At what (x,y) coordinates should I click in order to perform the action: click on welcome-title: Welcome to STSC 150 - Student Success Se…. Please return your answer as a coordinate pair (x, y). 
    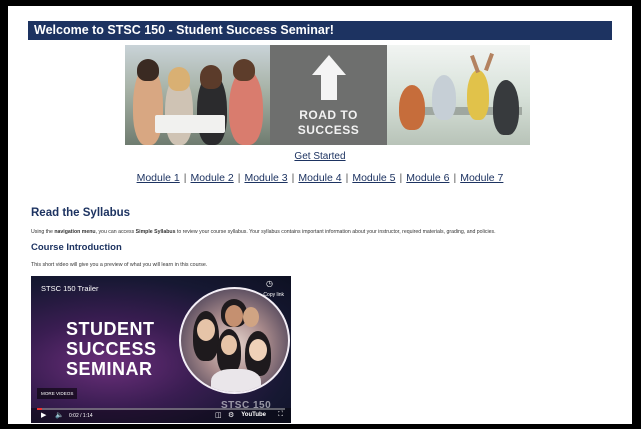
    Looking at the image, I should click on (184, 30).